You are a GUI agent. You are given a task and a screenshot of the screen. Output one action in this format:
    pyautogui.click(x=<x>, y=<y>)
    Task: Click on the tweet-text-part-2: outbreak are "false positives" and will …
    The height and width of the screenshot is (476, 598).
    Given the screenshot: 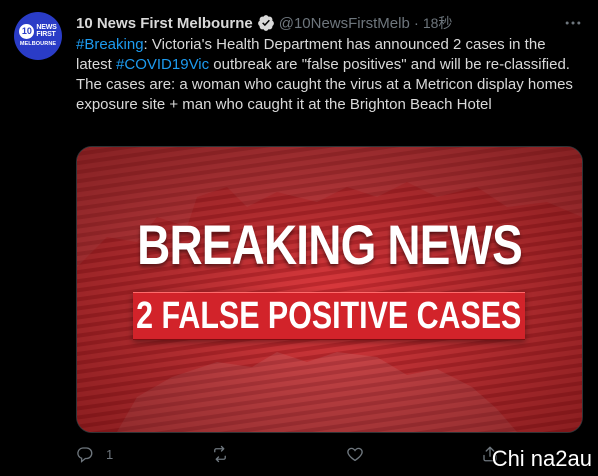 What is the action you would take?
    pyautogui.click(x=389, y=64)
    